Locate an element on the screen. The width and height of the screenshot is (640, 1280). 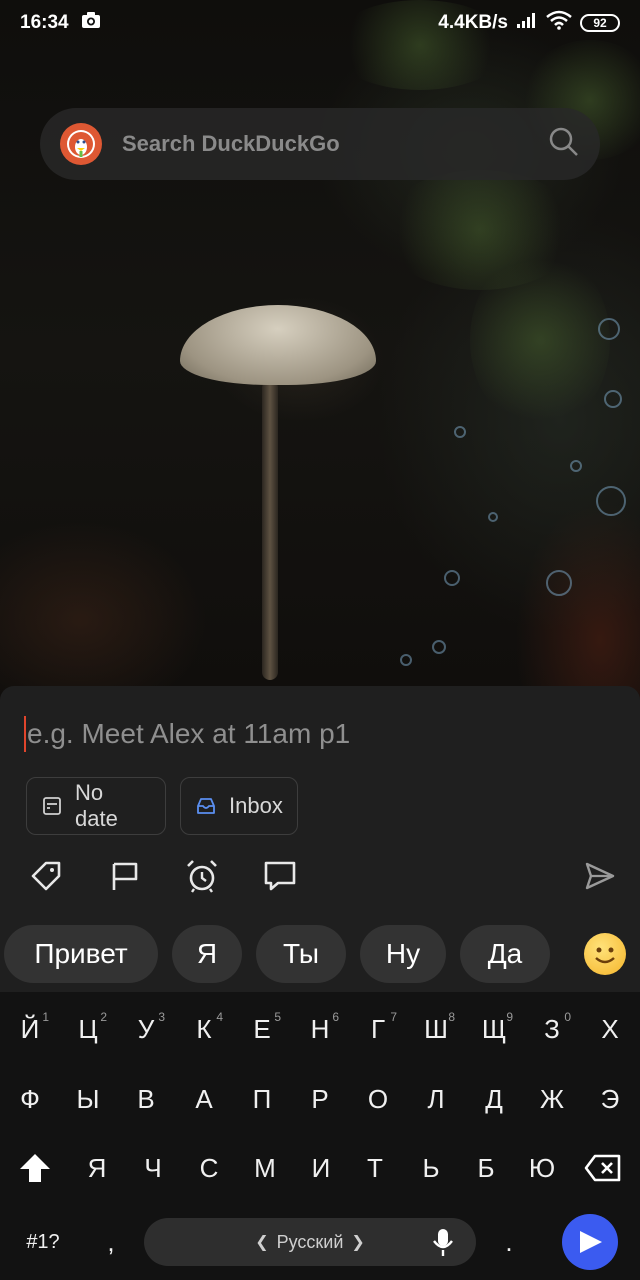
key-letter: С is located at coordinates (209, 1168).